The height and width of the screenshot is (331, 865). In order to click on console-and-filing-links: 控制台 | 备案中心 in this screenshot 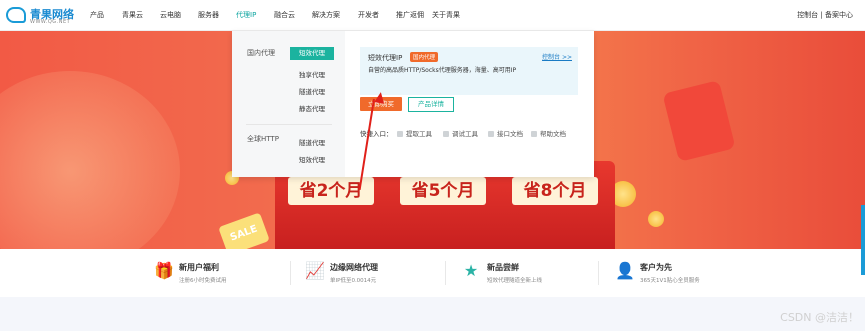, I will do `click(825, 15)`.